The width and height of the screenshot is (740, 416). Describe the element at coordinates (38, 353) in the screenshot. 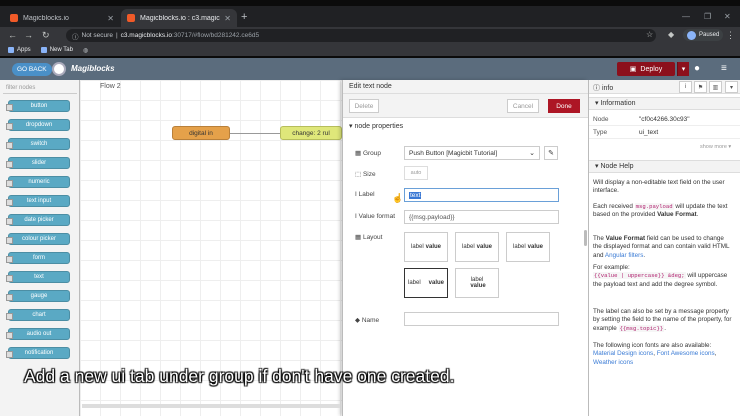

I see `palette-node: notification` at that location.